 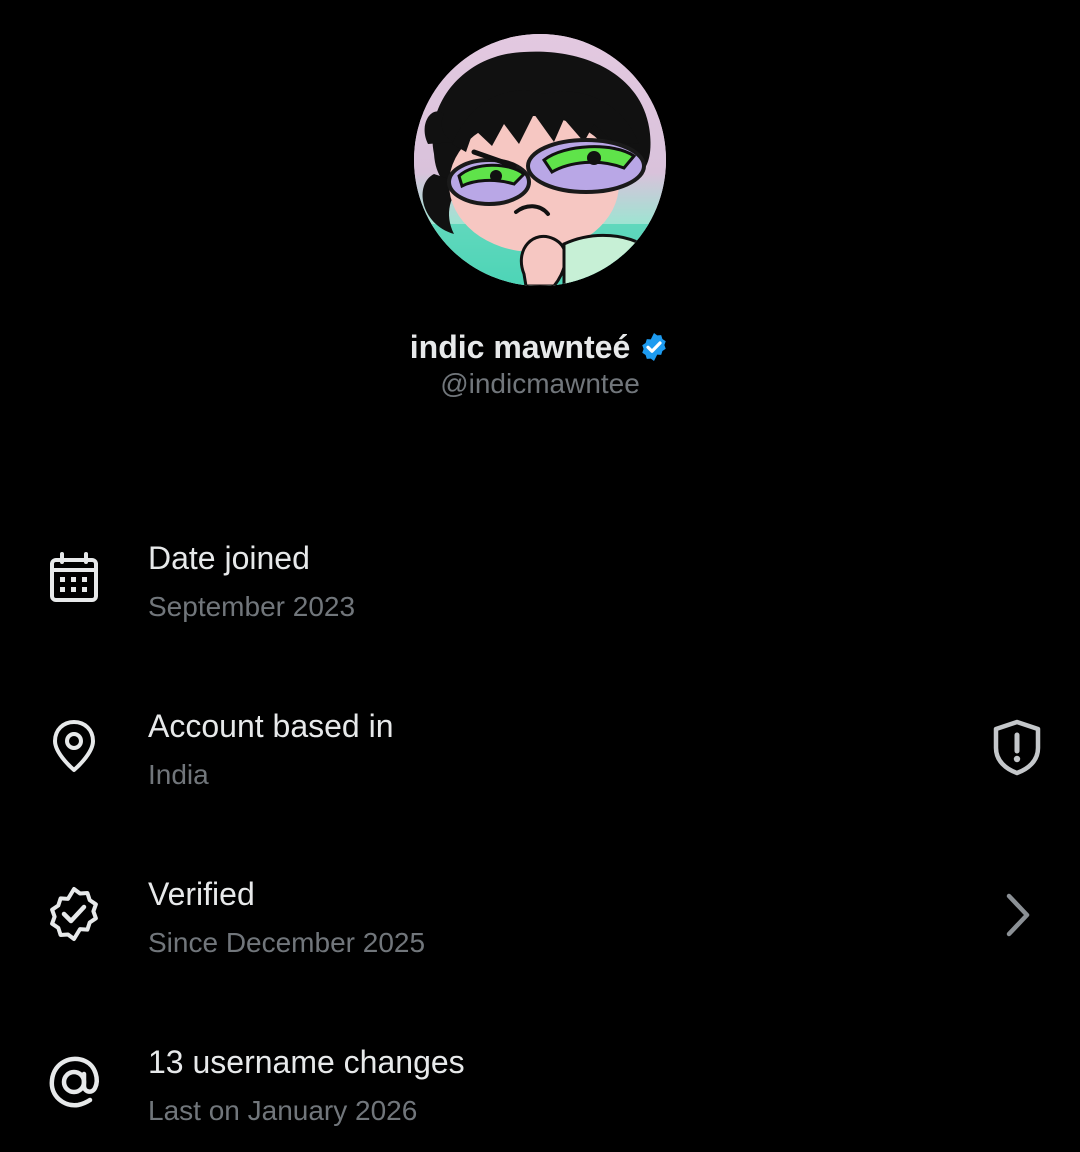 I want to click on chevron-right-icon, so click(x=1017, y=915).